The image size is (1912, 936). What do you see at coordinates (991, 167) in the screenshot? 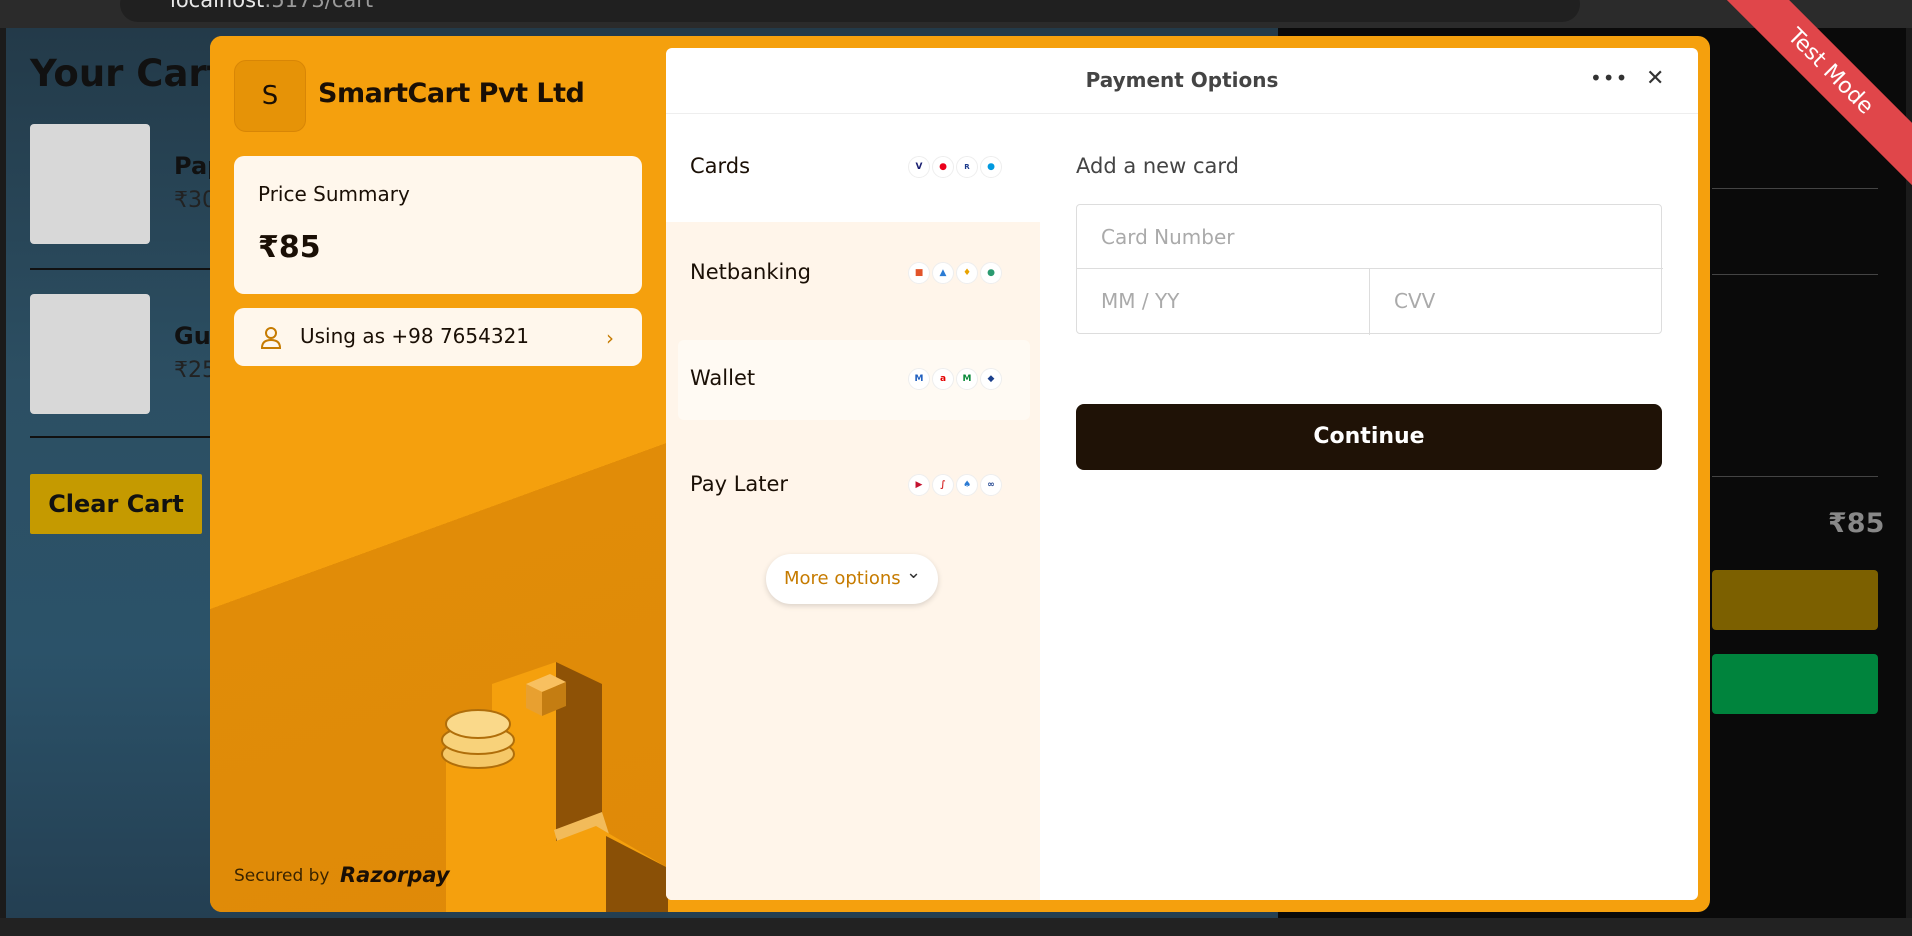
I see `maestro-icon: ●` at bounding box center [991, 167].